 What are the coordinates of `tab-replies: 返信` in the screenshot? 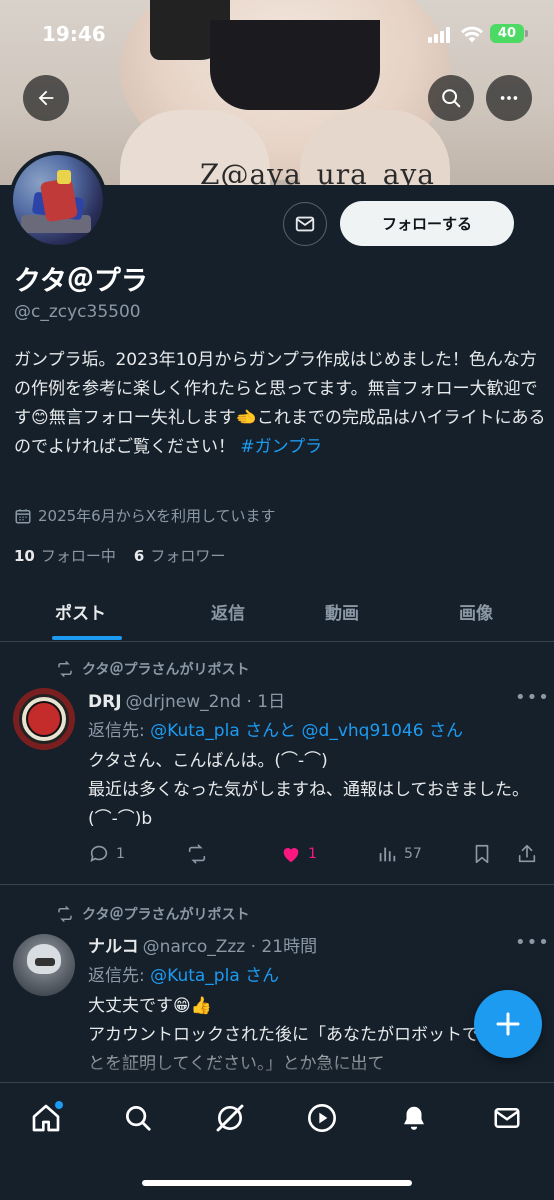 It's located at (228, 611).